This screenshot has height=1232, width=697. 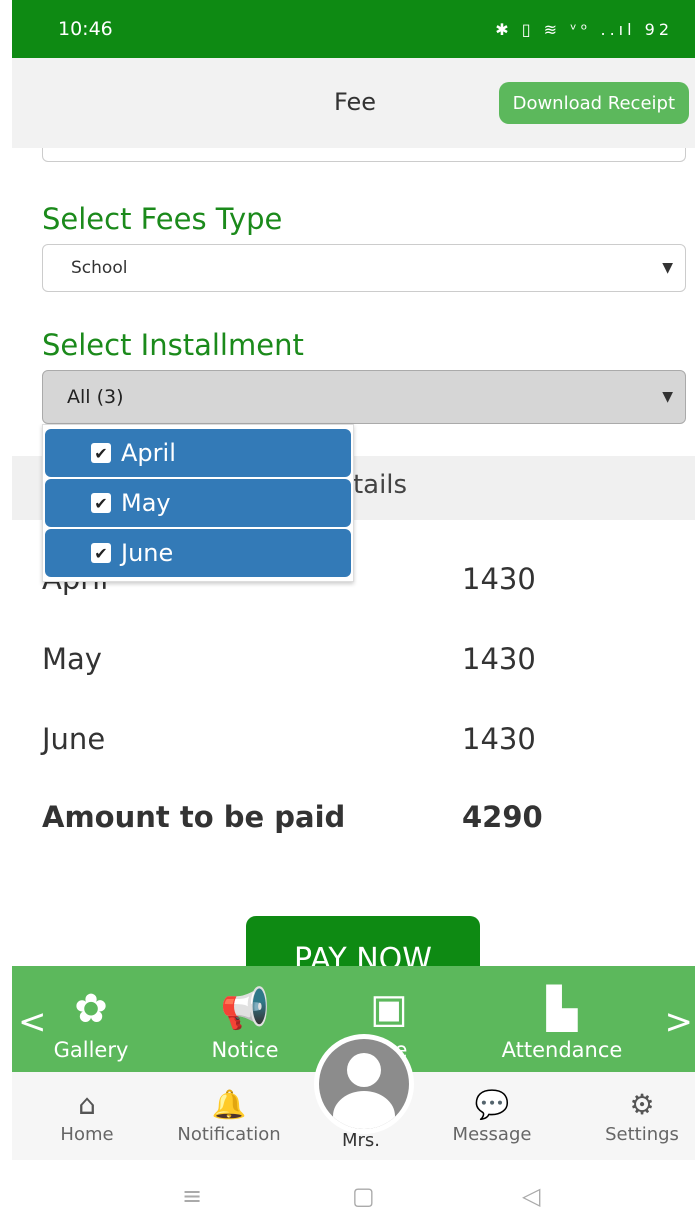 I want to click on system-nav-bar: ≡ ▢ ◁, so click(x=353, y=1196).